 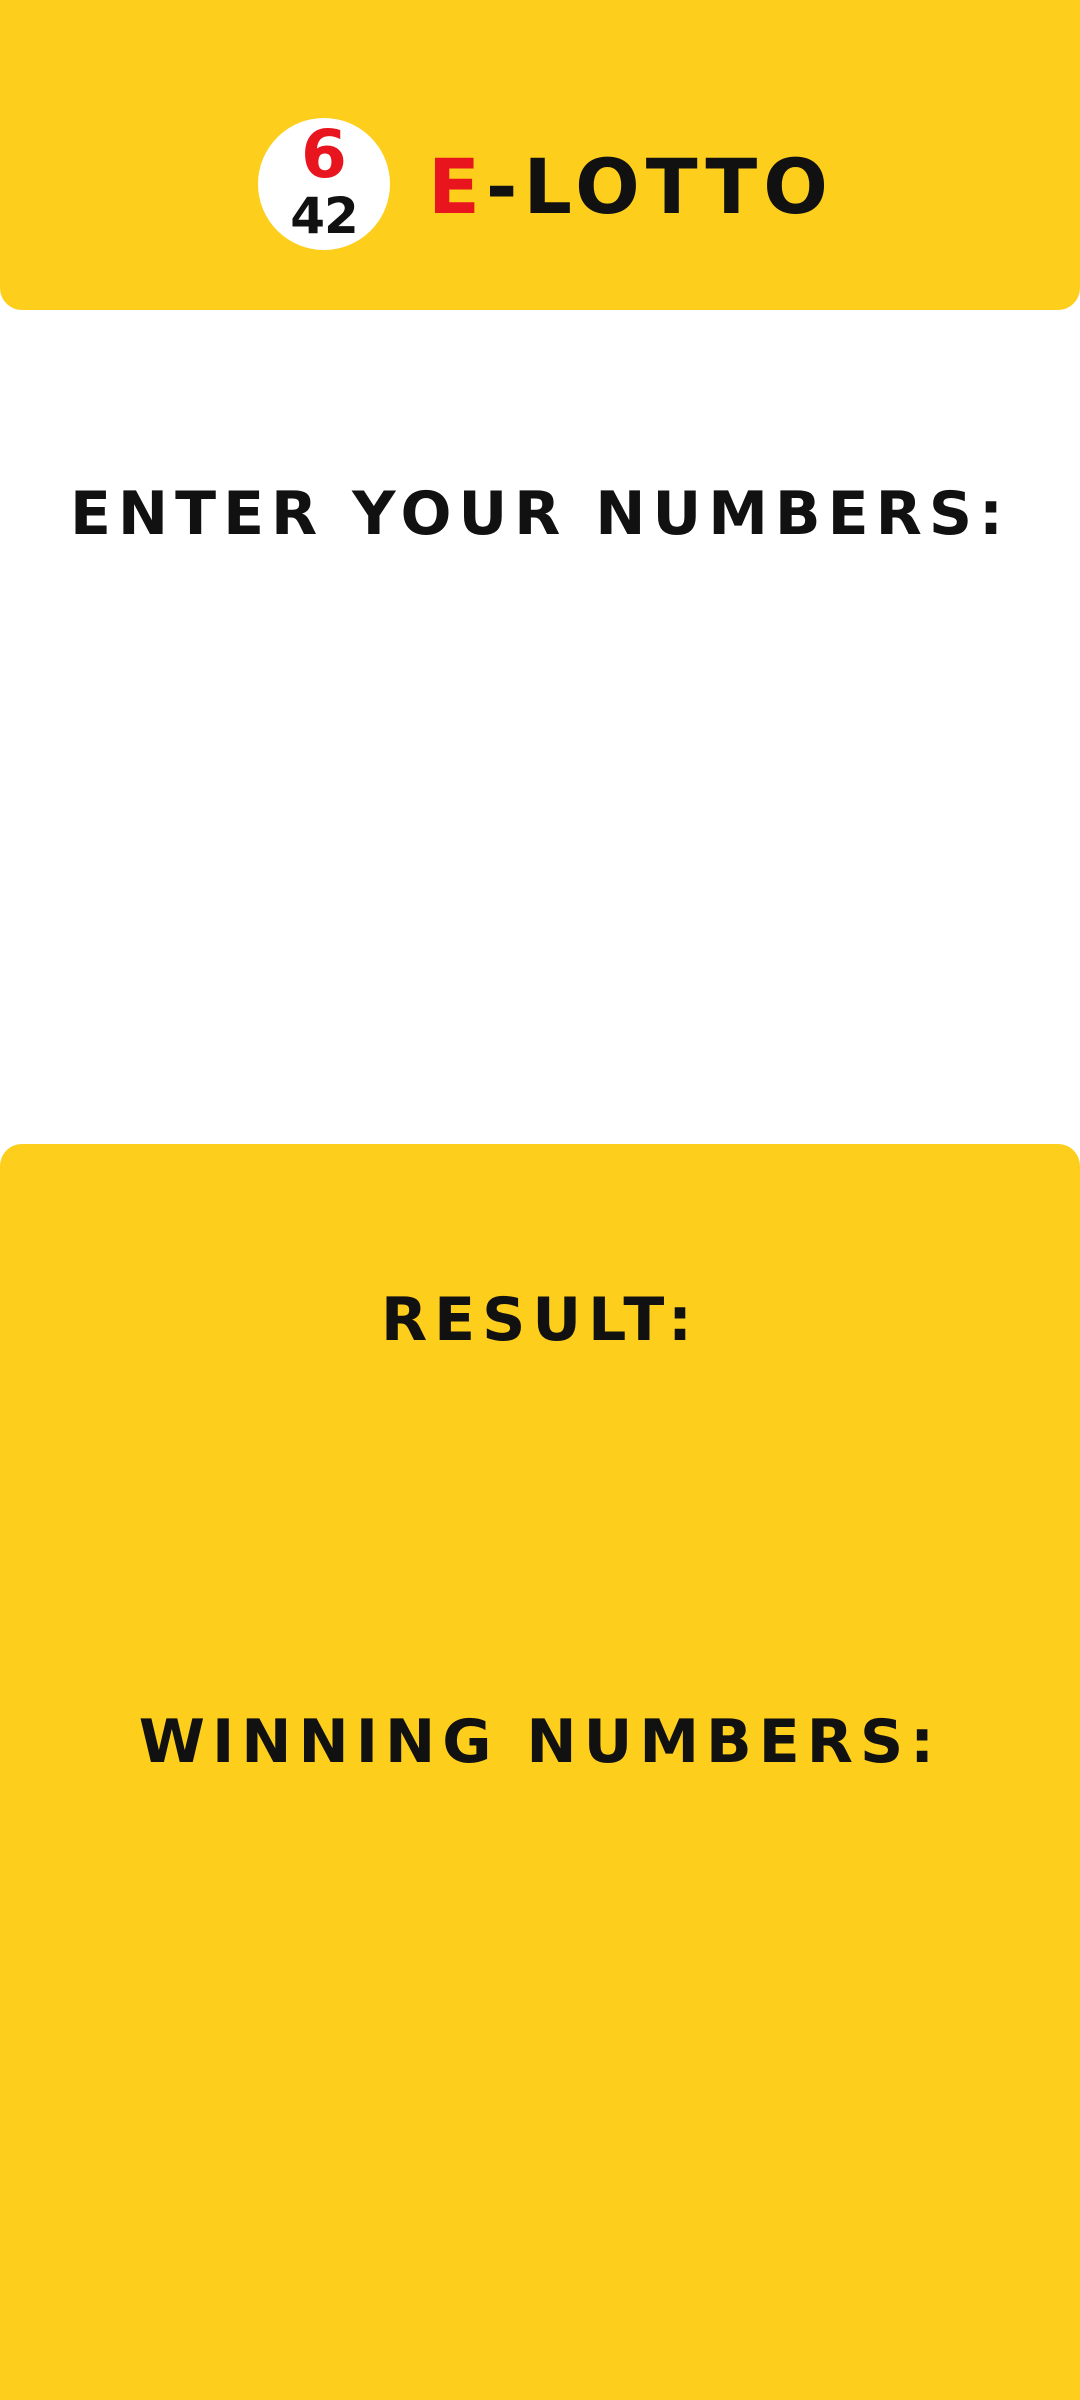 I want to click on logo-six: 6, so click(x=324, y=154).